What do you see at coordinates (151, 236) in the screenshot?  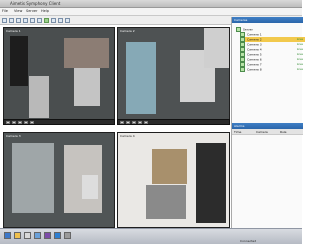 I see `taskbar: Connected` at bounding box center [151, 236].